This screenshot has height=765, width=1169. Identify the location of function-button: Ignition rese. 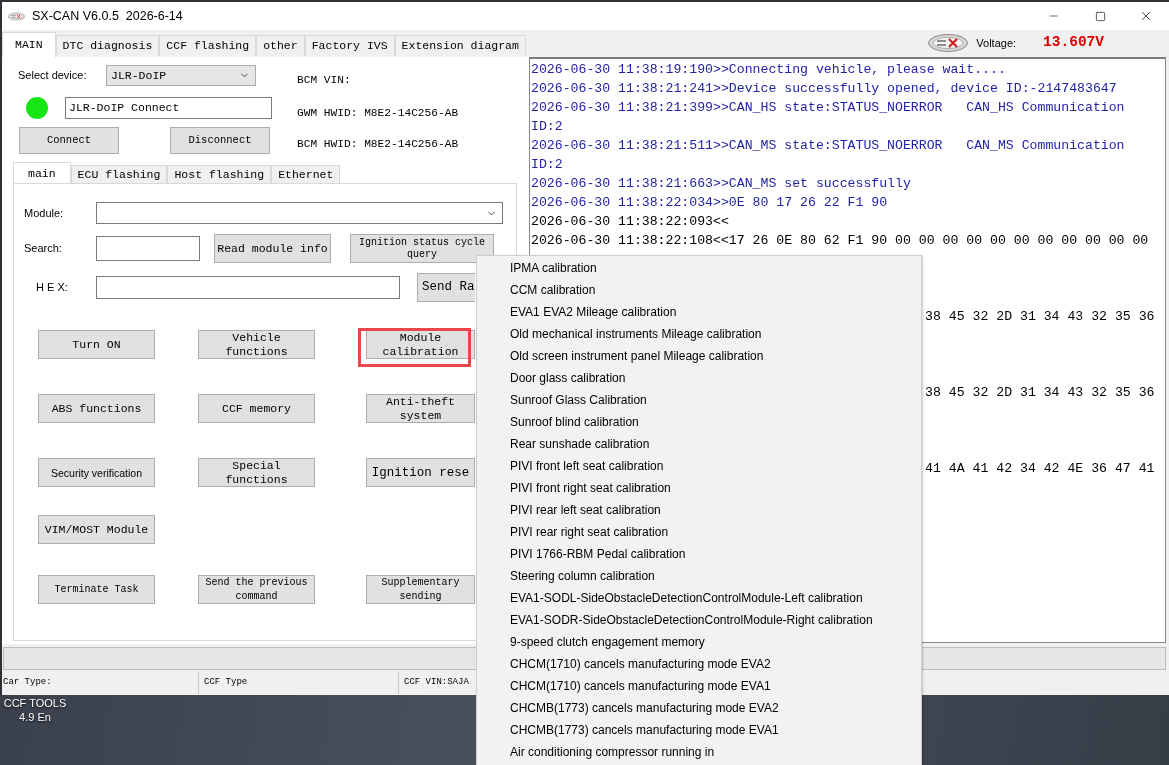
(420, 472).